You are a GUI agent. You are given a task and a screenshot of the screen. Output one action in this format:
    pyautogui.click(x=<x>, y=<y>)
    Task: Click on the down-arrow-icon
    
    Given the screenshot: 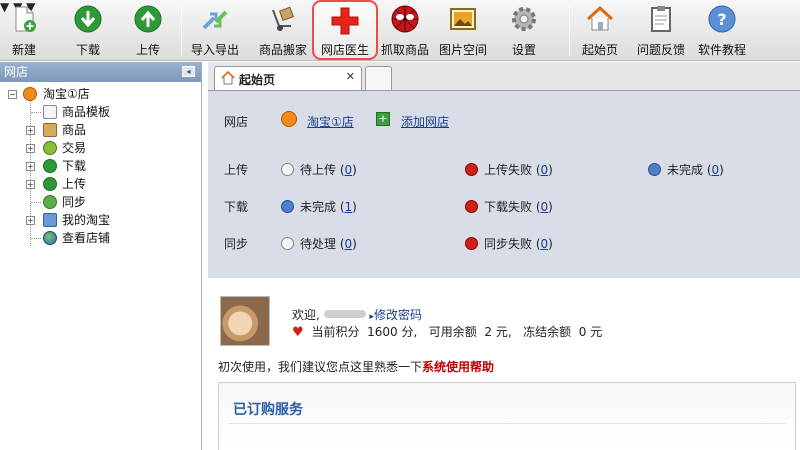 What is the action you would take?
    pyautogui.click(x=287, y=206)
    